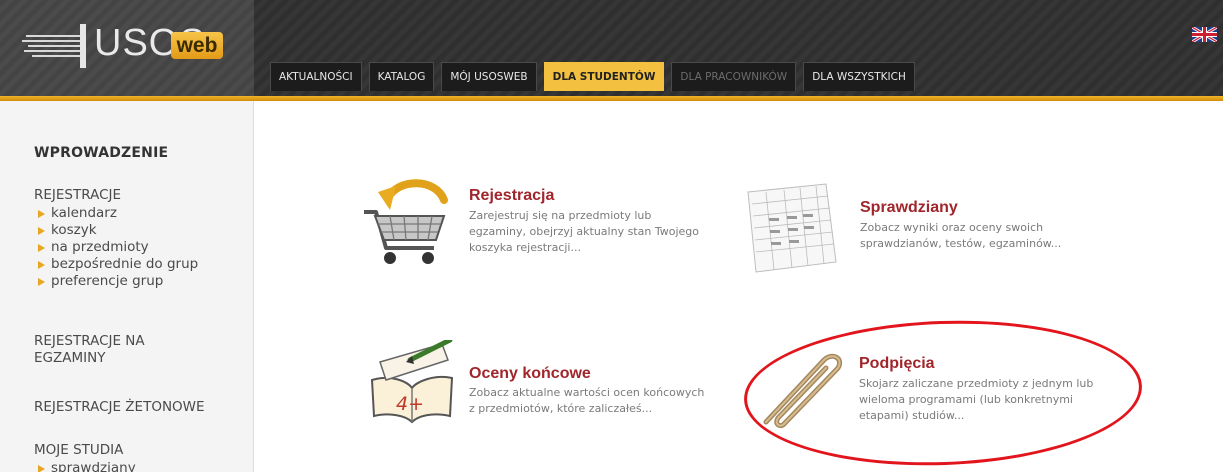  I want to click on sidebar-heading-wprowadzenie: WPROWADZENIE, so click(101, 153).